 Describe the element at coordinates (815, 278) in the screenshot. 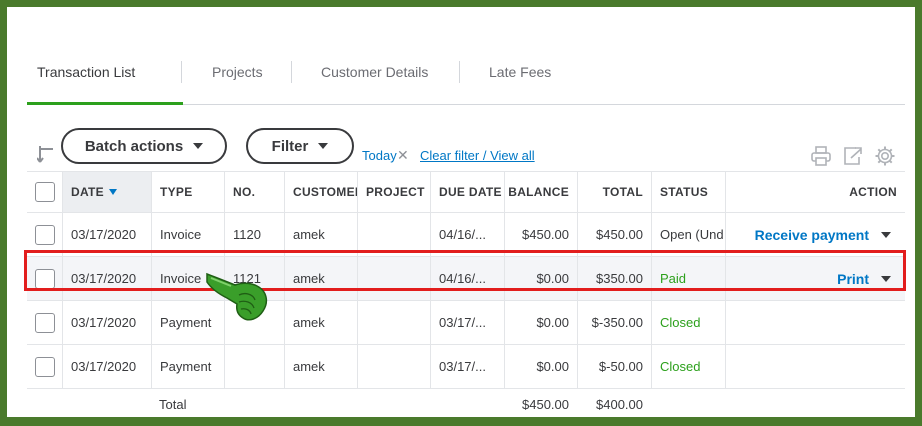

I see `cell-action: Print` at that location.